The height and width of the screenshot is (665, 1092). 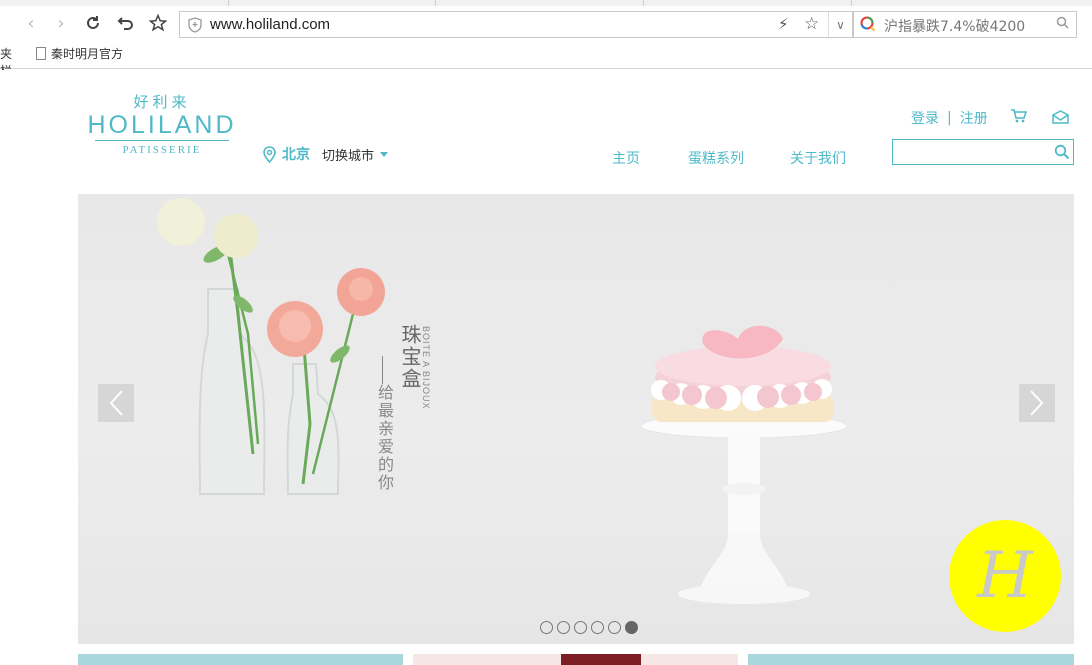 What do you see at coordinates (516, 24) in the screenshot?
I see `address-bar: www.holiland.com ⚡︎ ☆ ∨` at bounding box center [516, 24].